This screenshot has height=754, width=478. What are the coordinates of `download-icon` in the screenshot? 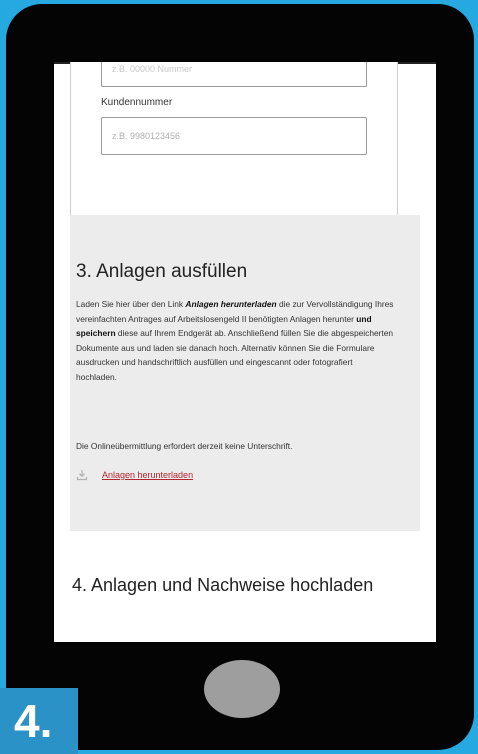 It's located at (82, 475).